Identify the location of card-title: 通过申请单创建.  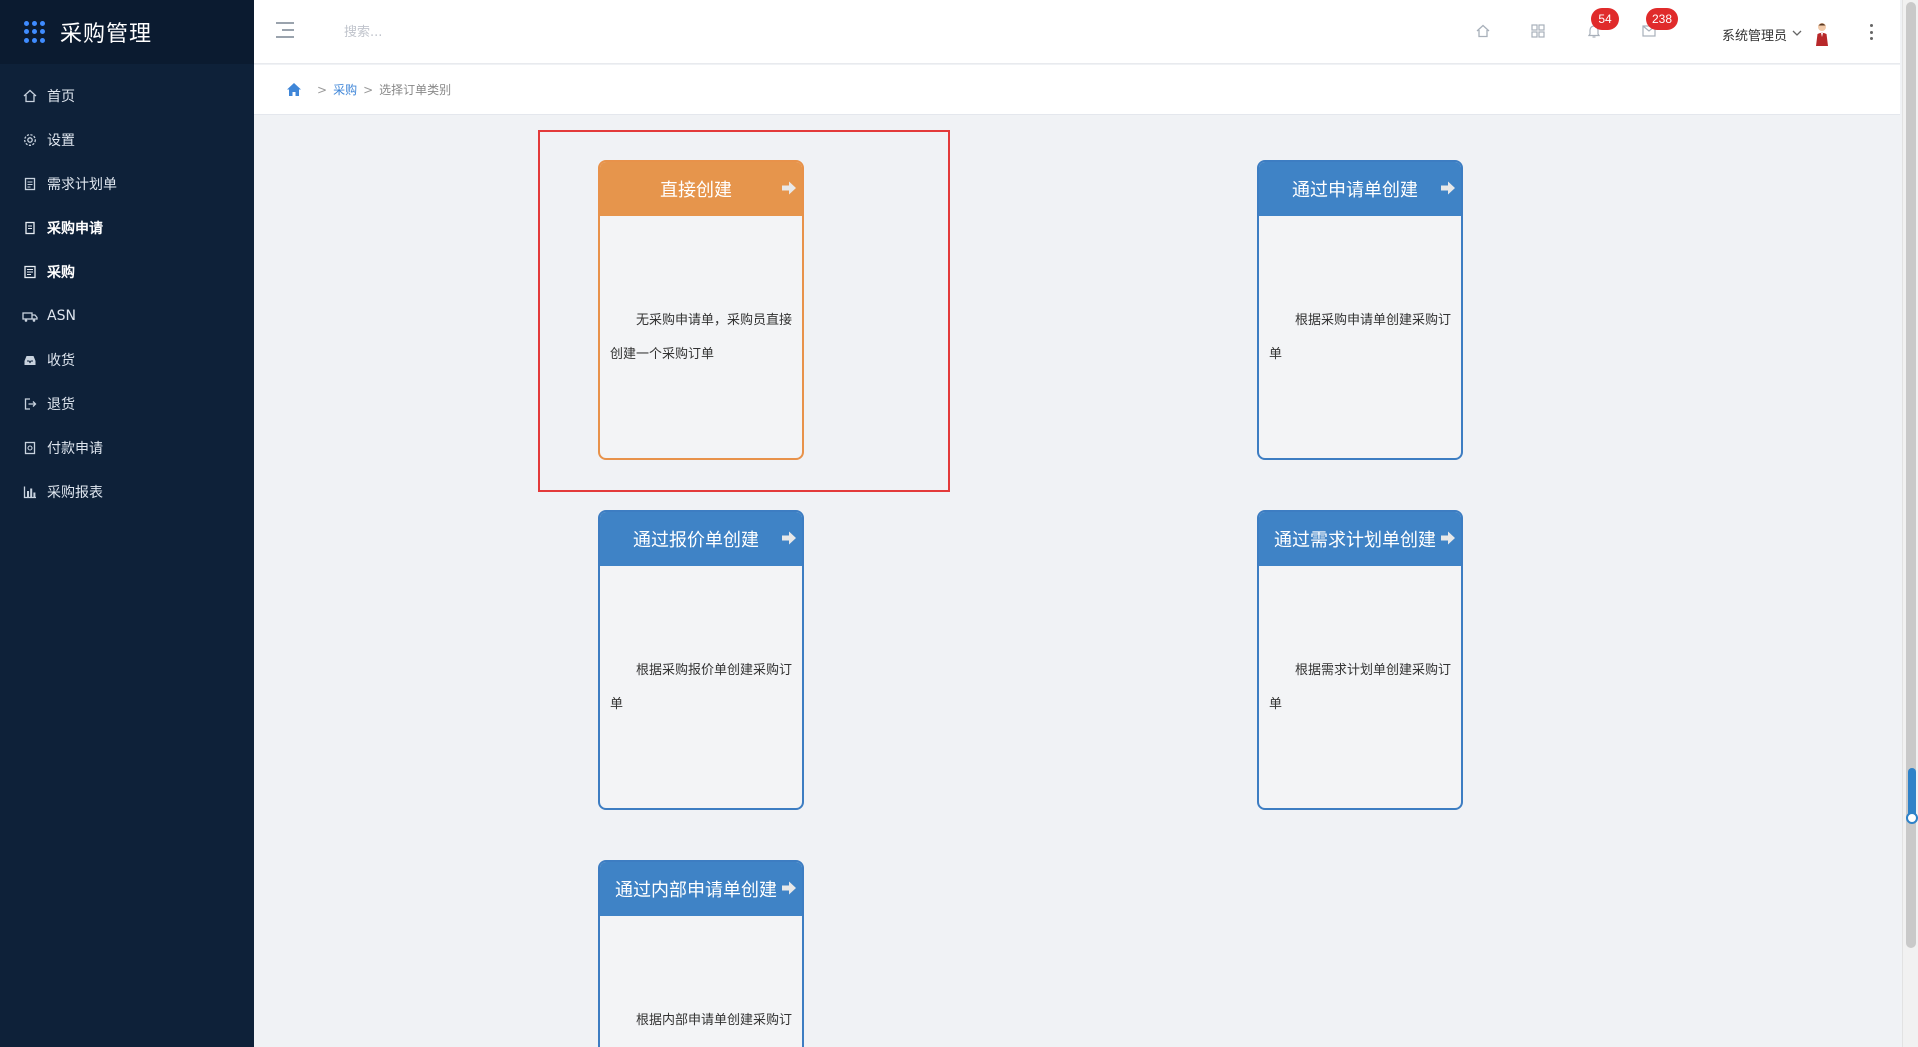
(1355, 190).